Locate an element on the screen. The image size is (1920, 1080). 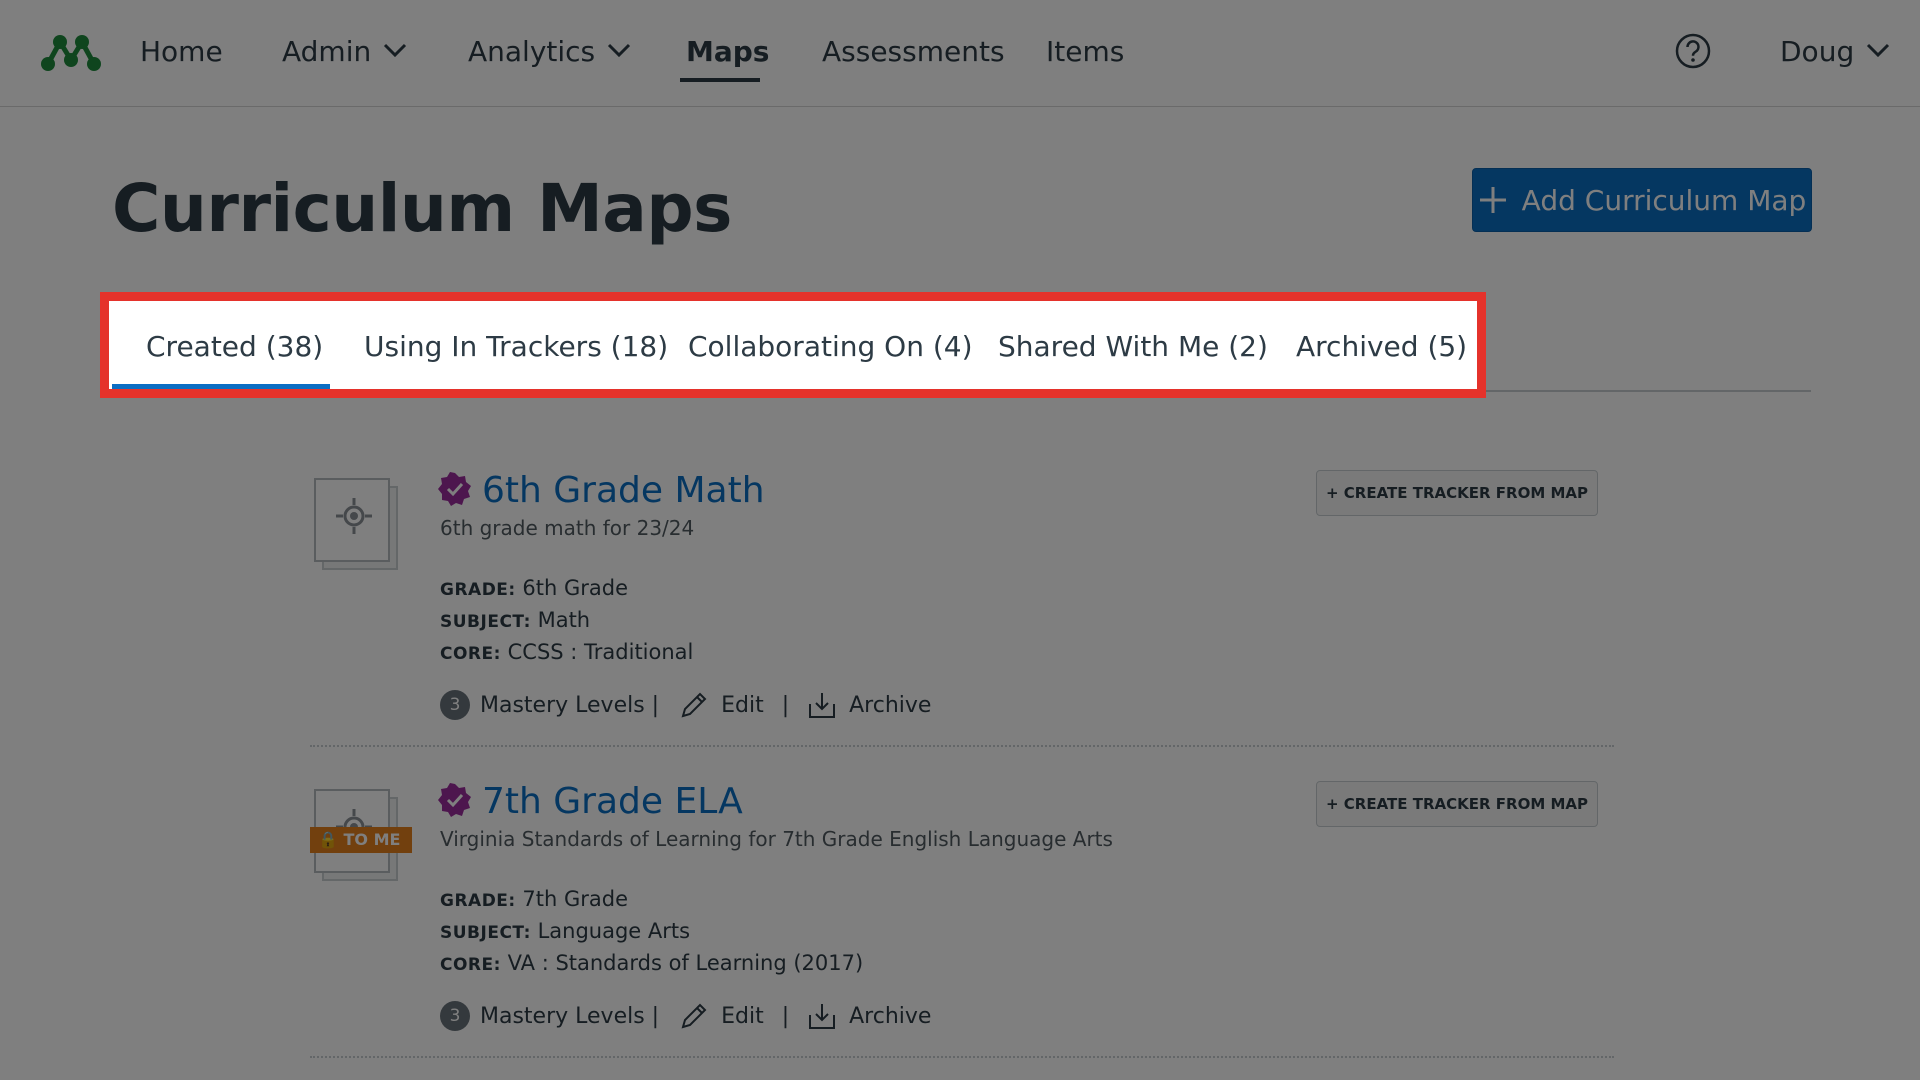
map-subject: SUBJECT: Math is located at coordinates (515, 620).